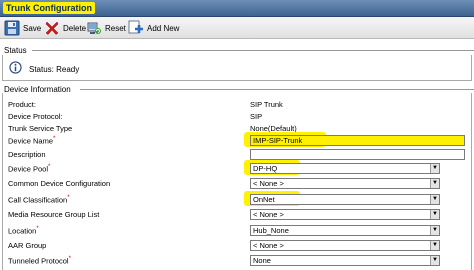 The width and height of the screenshot is (474, 270). I want to click on mrgl-label: Media Resource Group List, so click(54, 214).